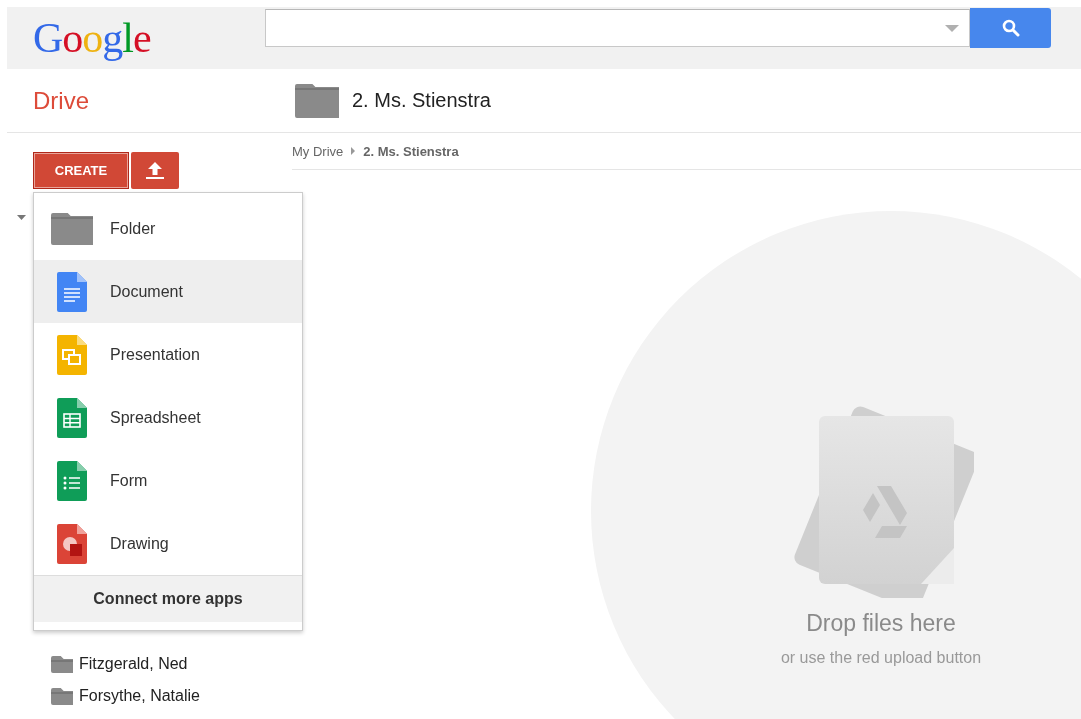 The image size is (1081, 719). I want to click on search-field, so click(617, 28).